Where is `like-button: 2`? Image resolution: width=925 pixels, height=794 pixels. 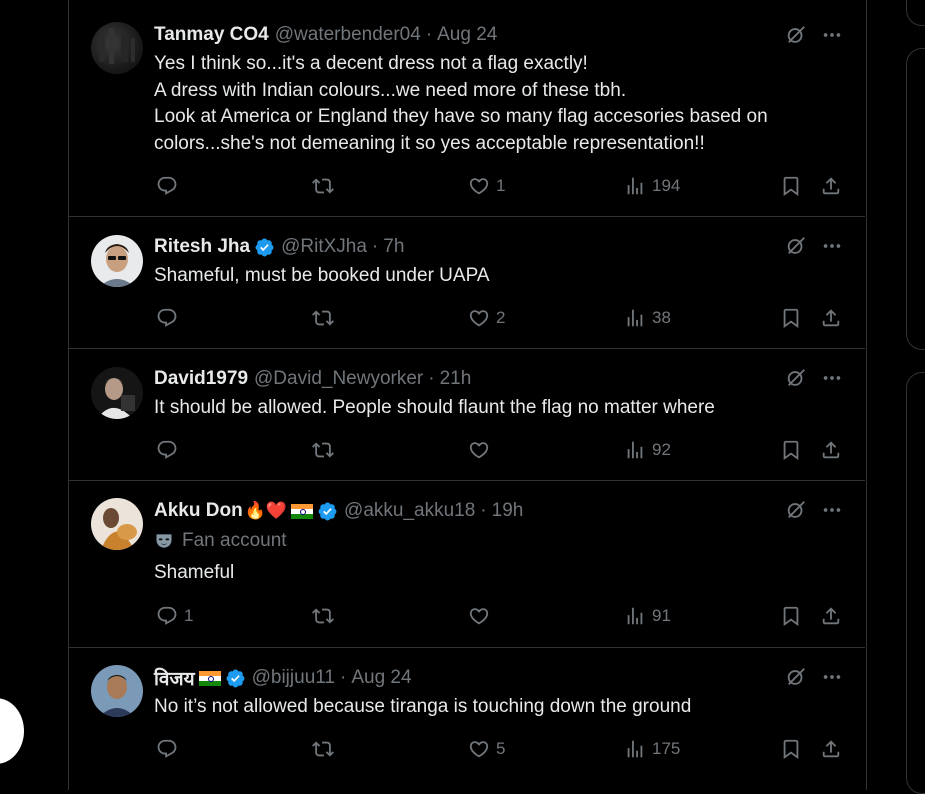 like-button: 2 is located at coordinates (486, 318).